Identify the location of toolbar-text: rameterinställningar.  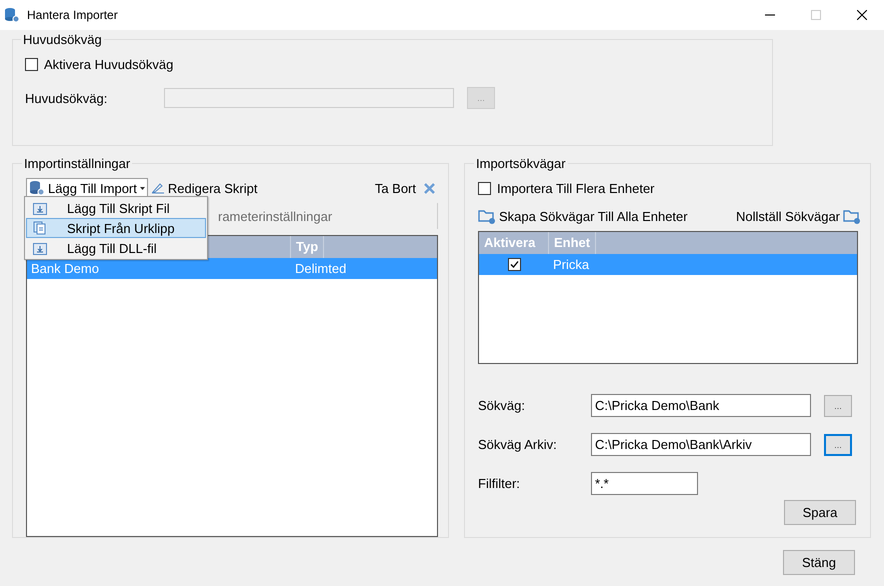
(275, 216).